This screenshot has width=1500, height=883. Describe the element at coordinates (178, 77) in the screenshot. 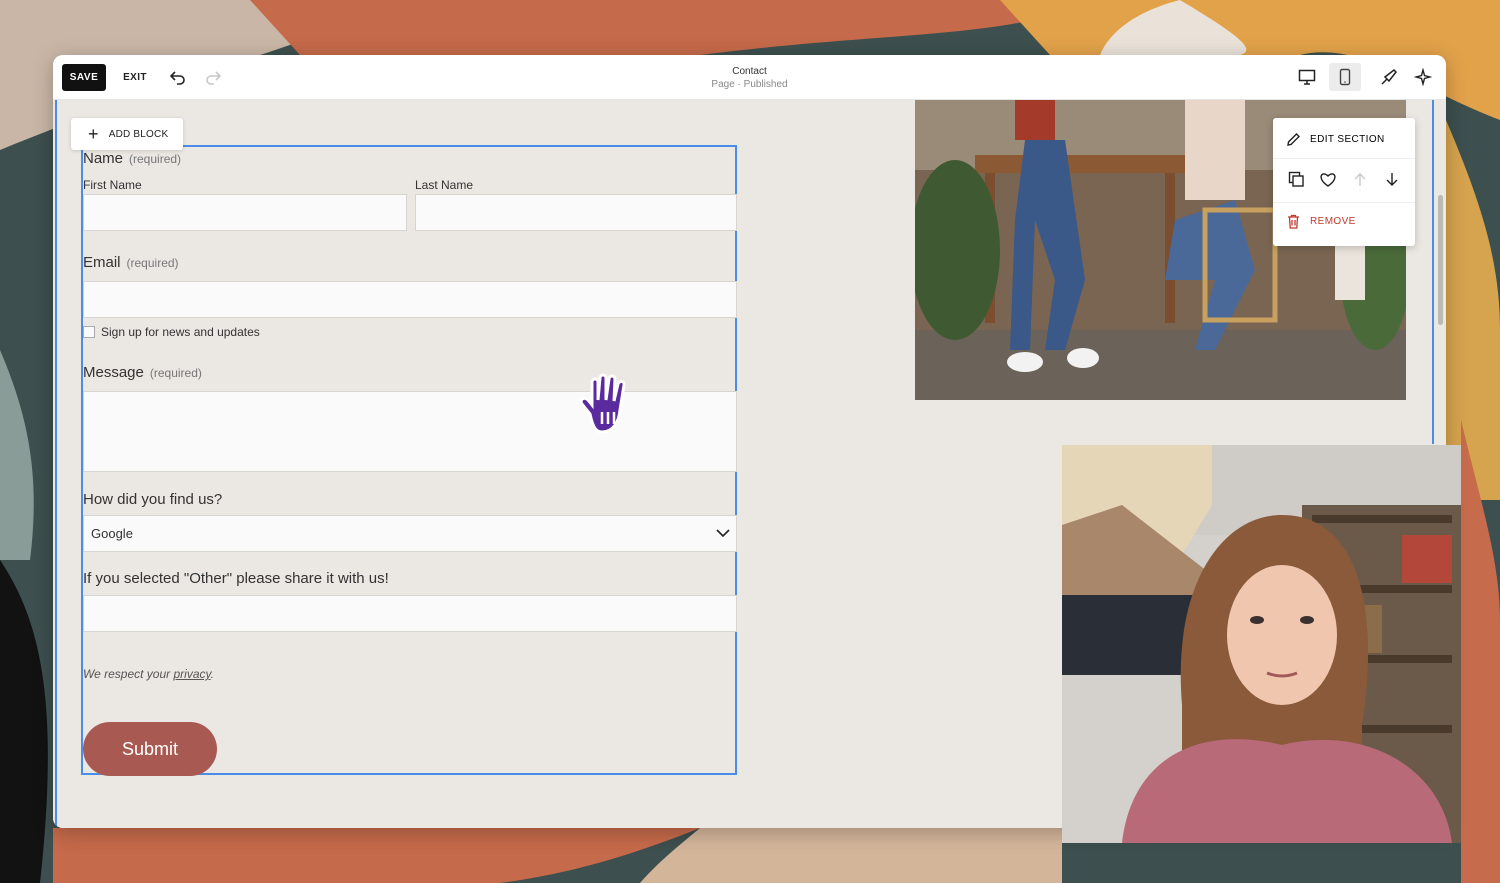

I see `undo-icon` at that location.